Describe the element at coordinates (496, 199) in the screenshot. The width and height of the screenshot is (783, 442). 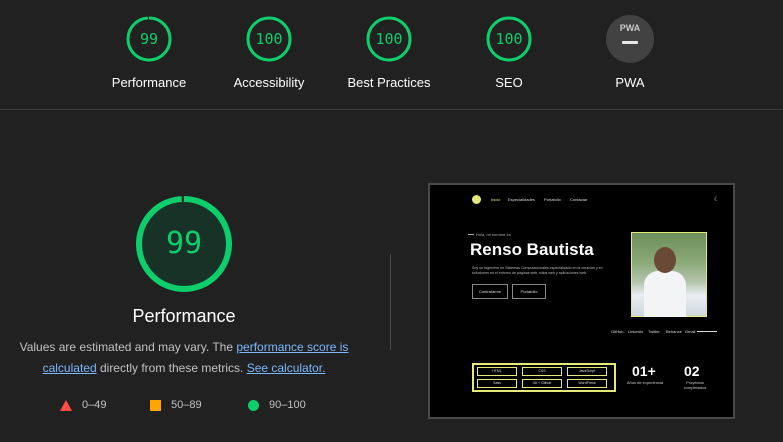
I see `site-nav-inicio: Inicio` at that location.